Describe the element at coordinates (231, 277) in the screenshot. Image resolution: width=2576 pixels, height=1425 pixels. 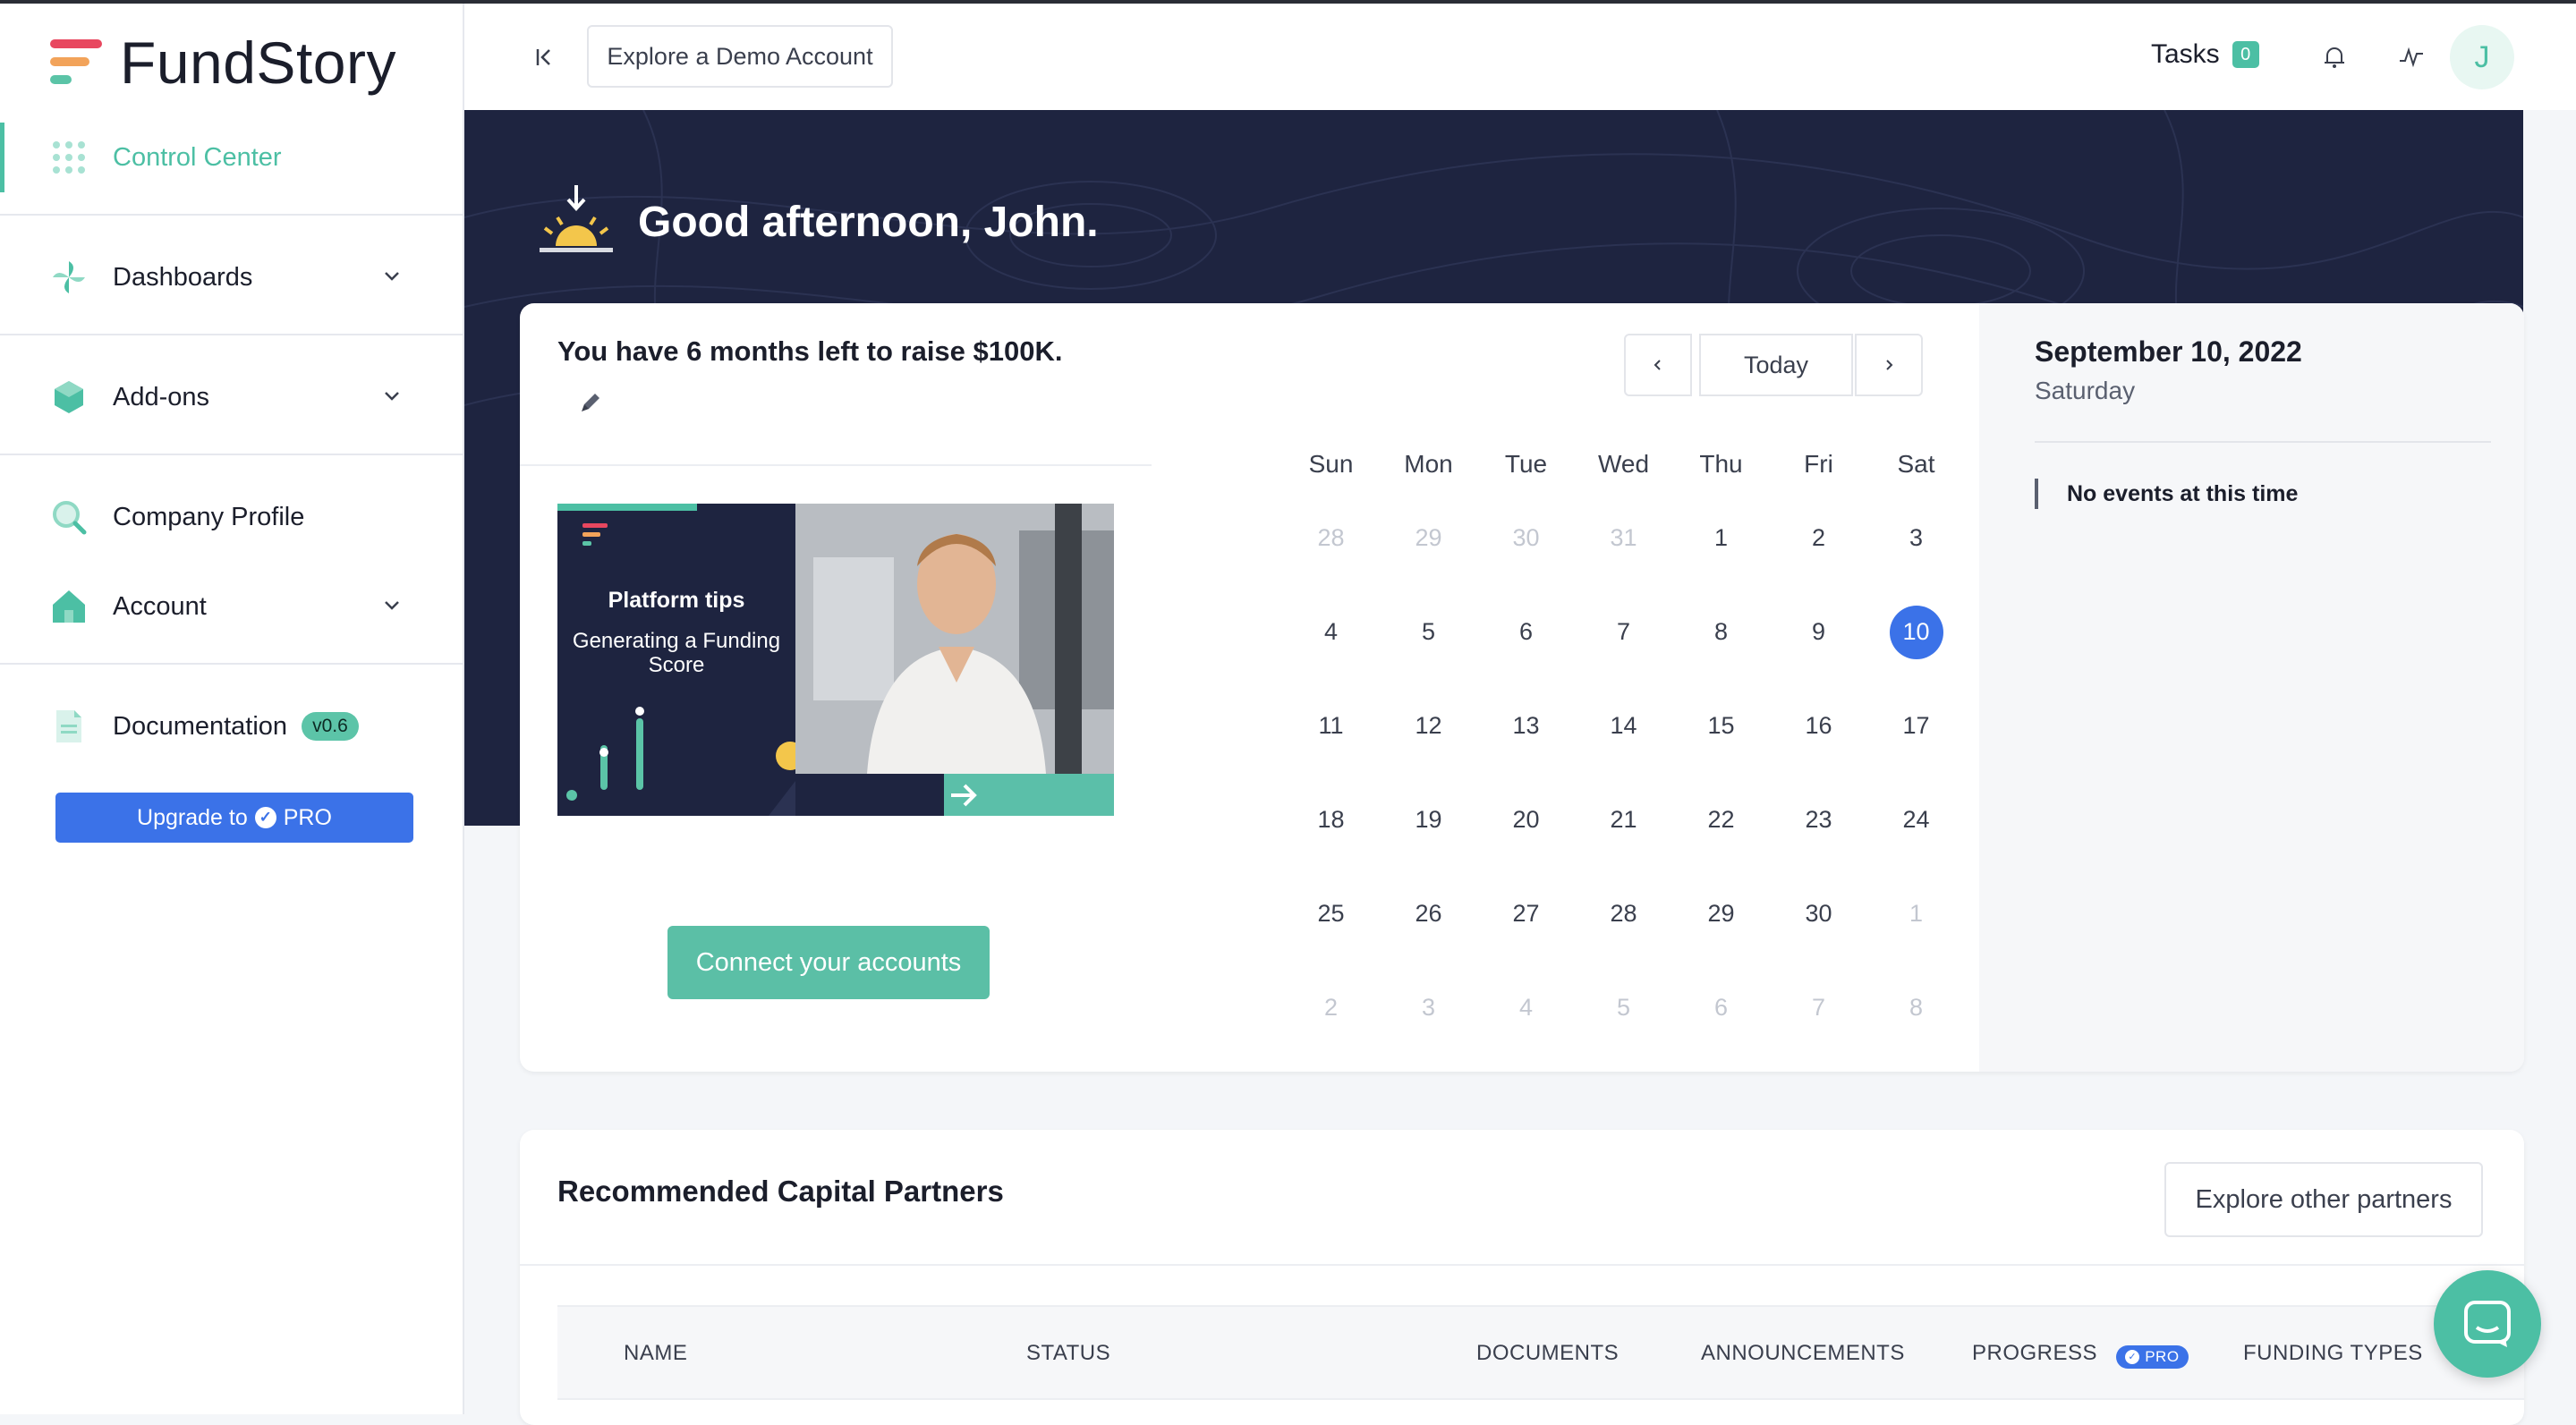
I see `sidebar-item-dashboards: Dashboards` at that location.